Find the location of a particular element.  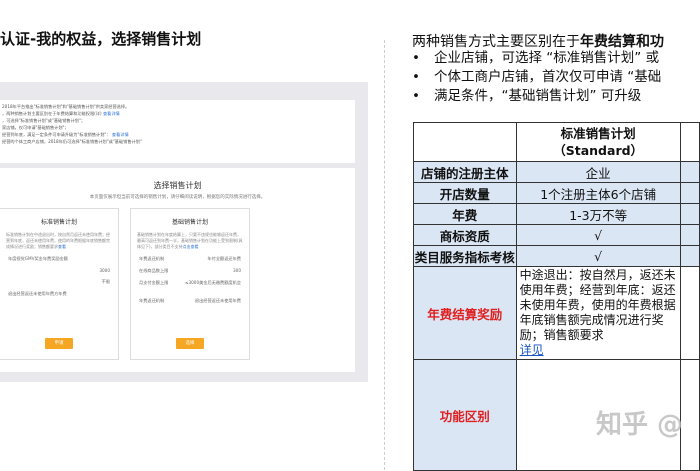

table-row: 店铺的注册主体 企业 is located at coordinates (556, 172).